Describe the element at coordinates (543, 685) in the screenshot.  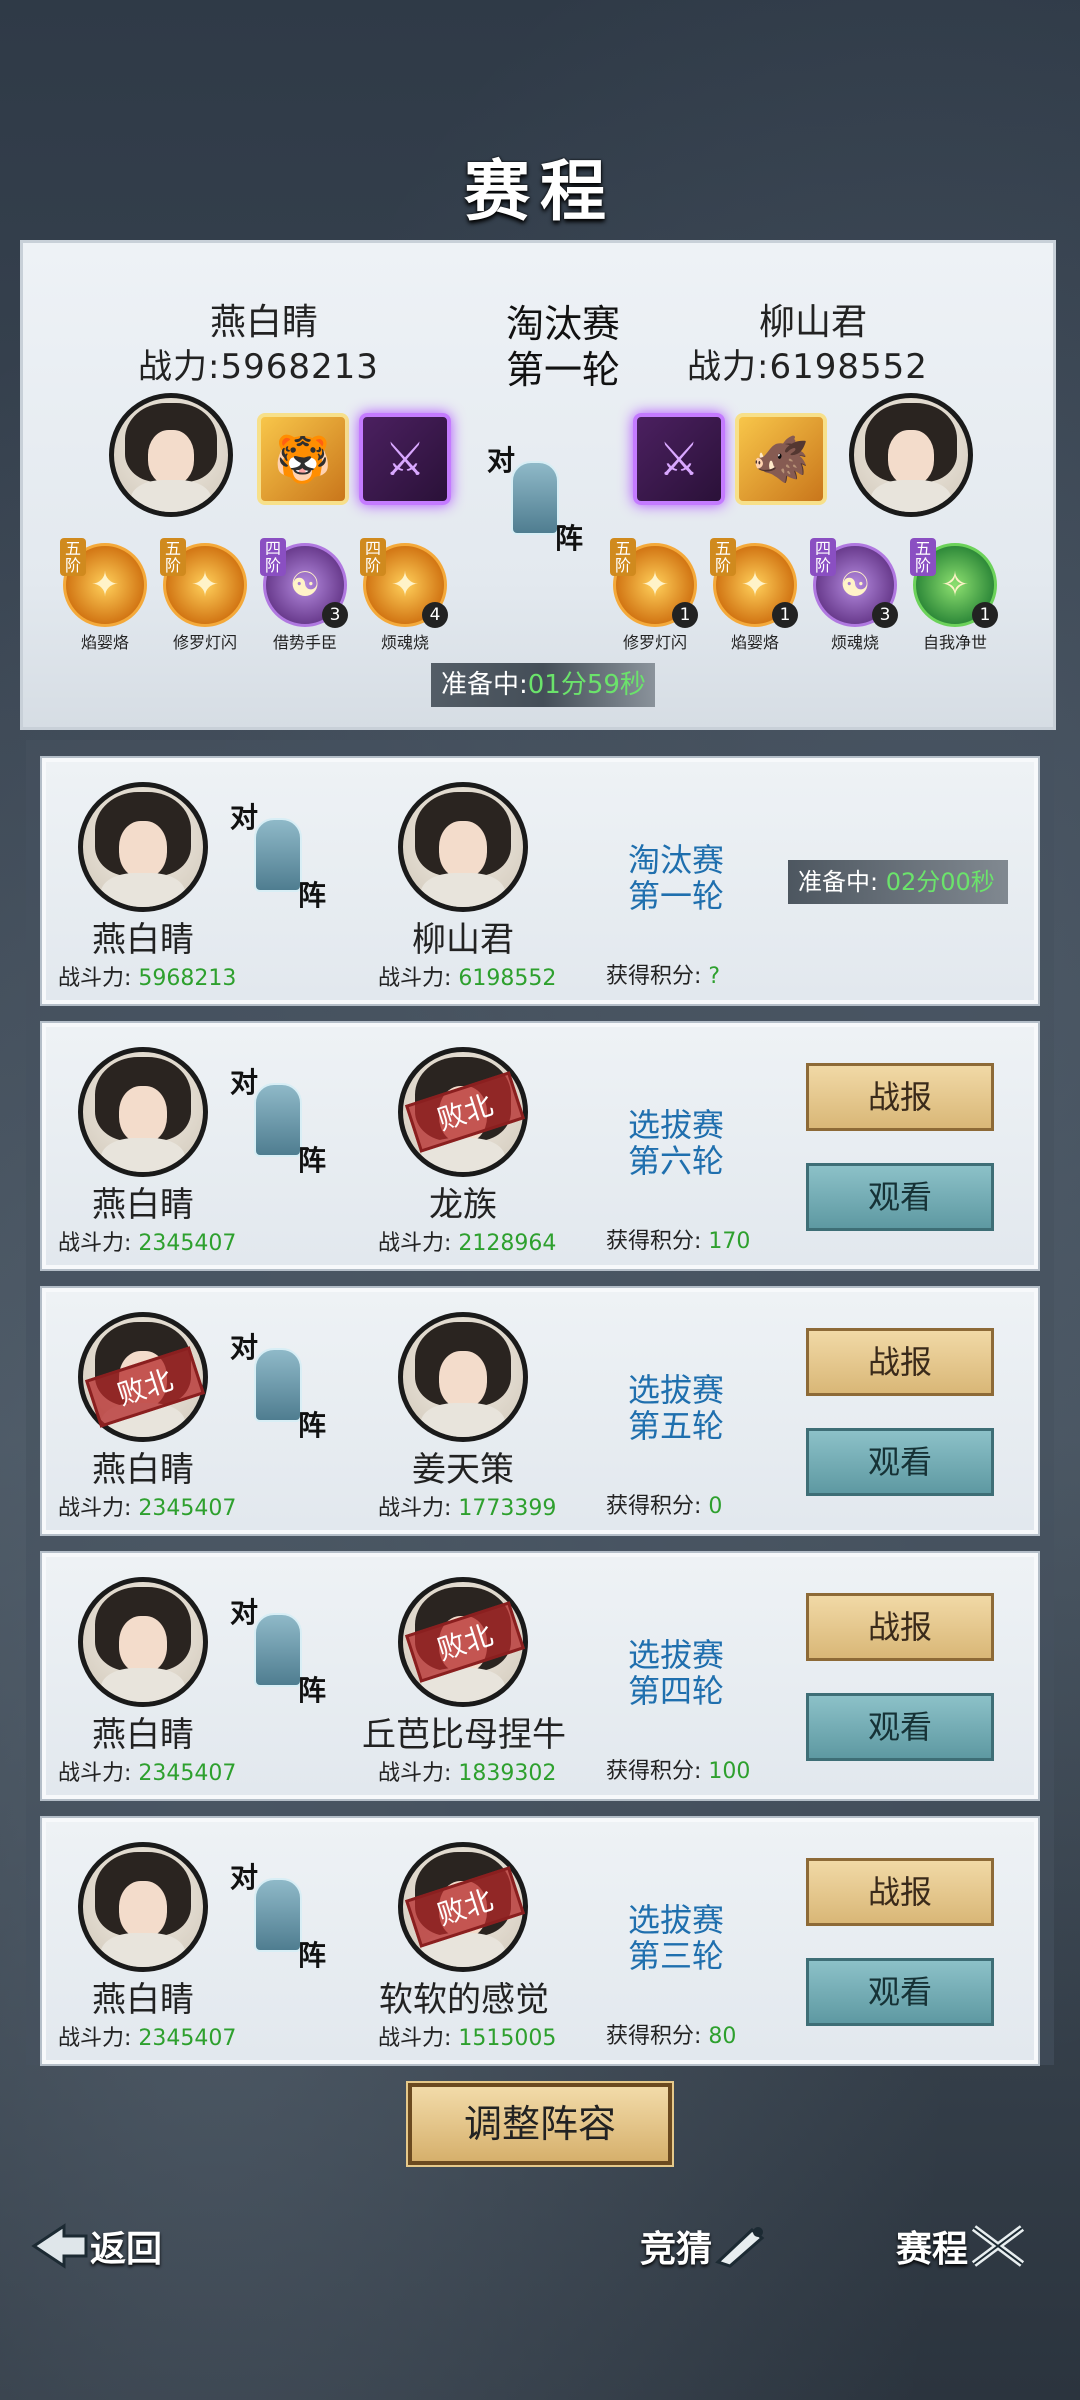
I see `prep-countdown: 准备中:01分59秒` at that location.